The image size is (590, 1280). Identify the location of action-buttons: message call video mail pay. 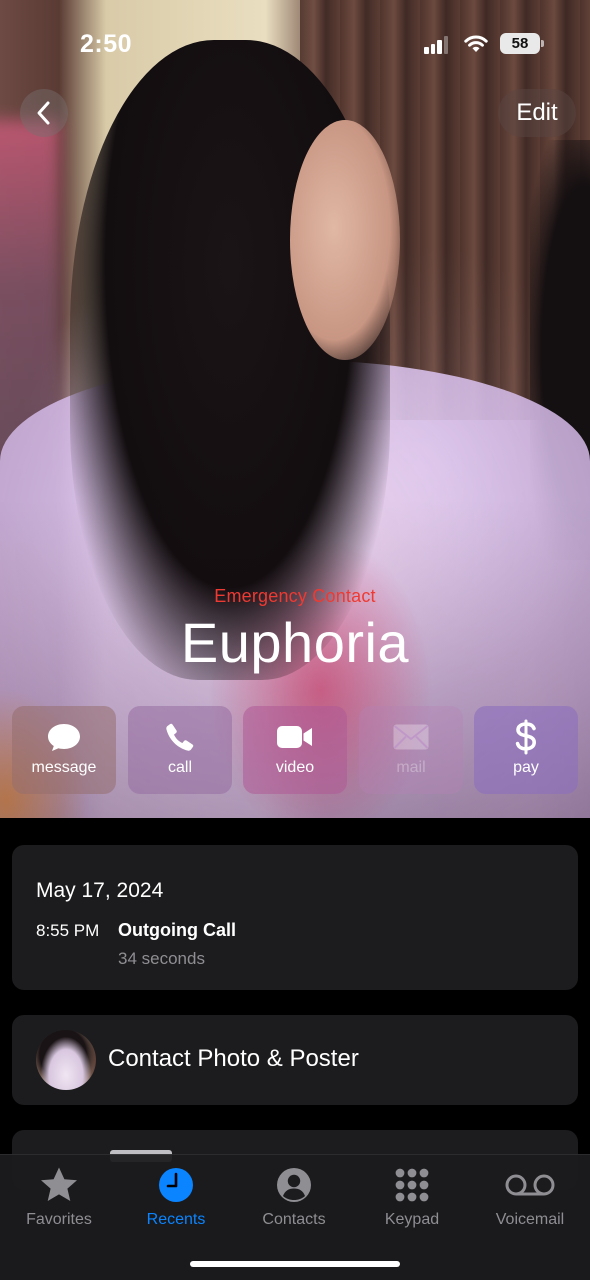
(295, 750).